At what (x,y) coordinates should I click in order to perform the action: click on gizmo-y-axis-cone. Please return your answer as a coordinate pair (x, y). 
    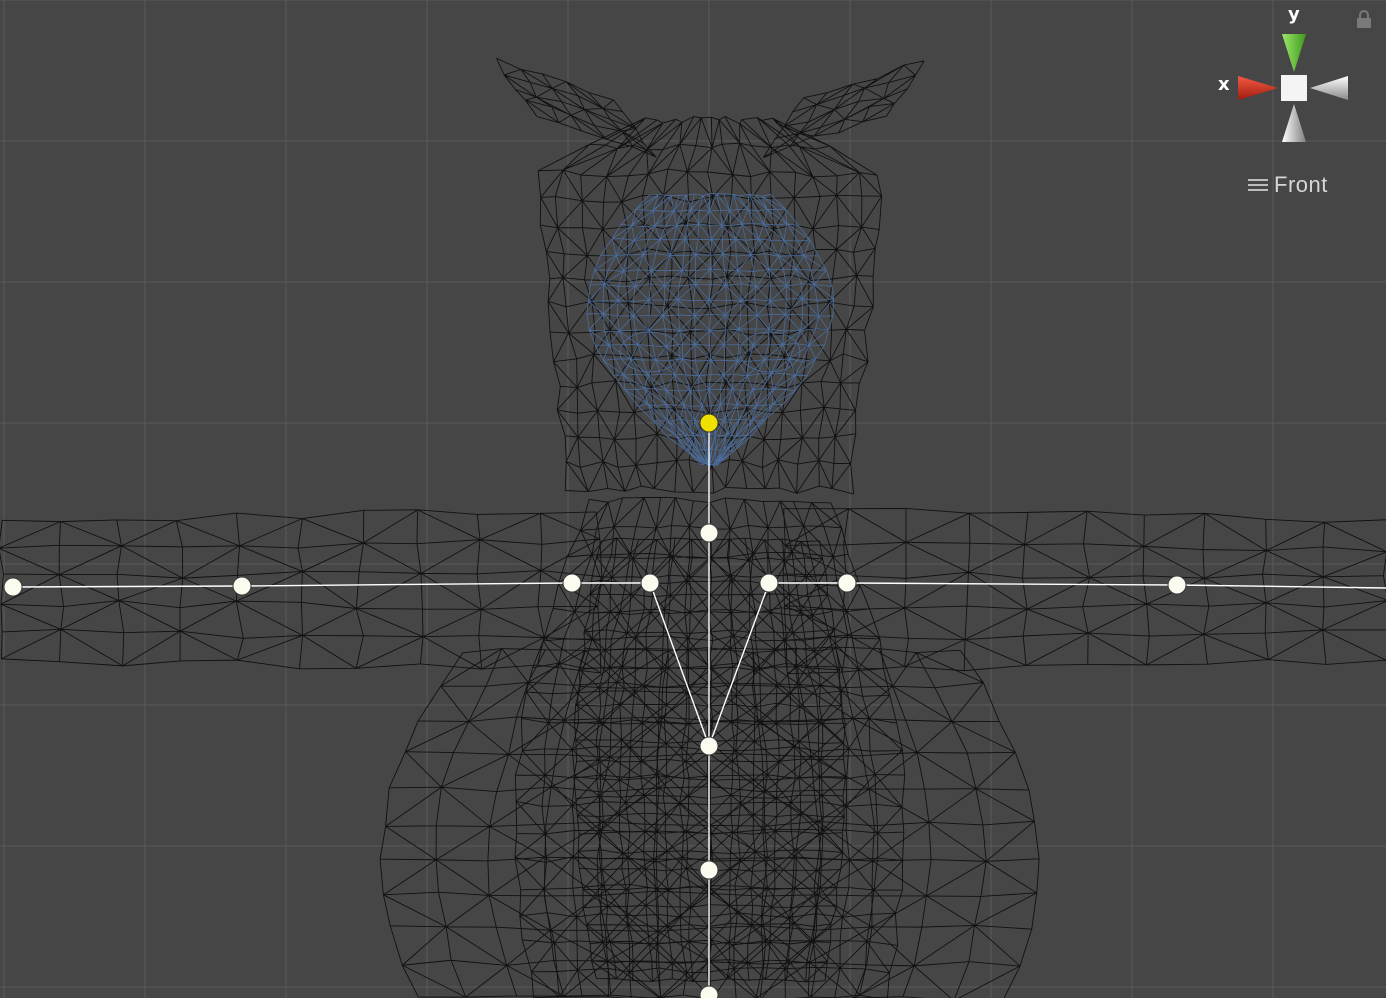
    Looking at the image, I should click on (1294, 53).